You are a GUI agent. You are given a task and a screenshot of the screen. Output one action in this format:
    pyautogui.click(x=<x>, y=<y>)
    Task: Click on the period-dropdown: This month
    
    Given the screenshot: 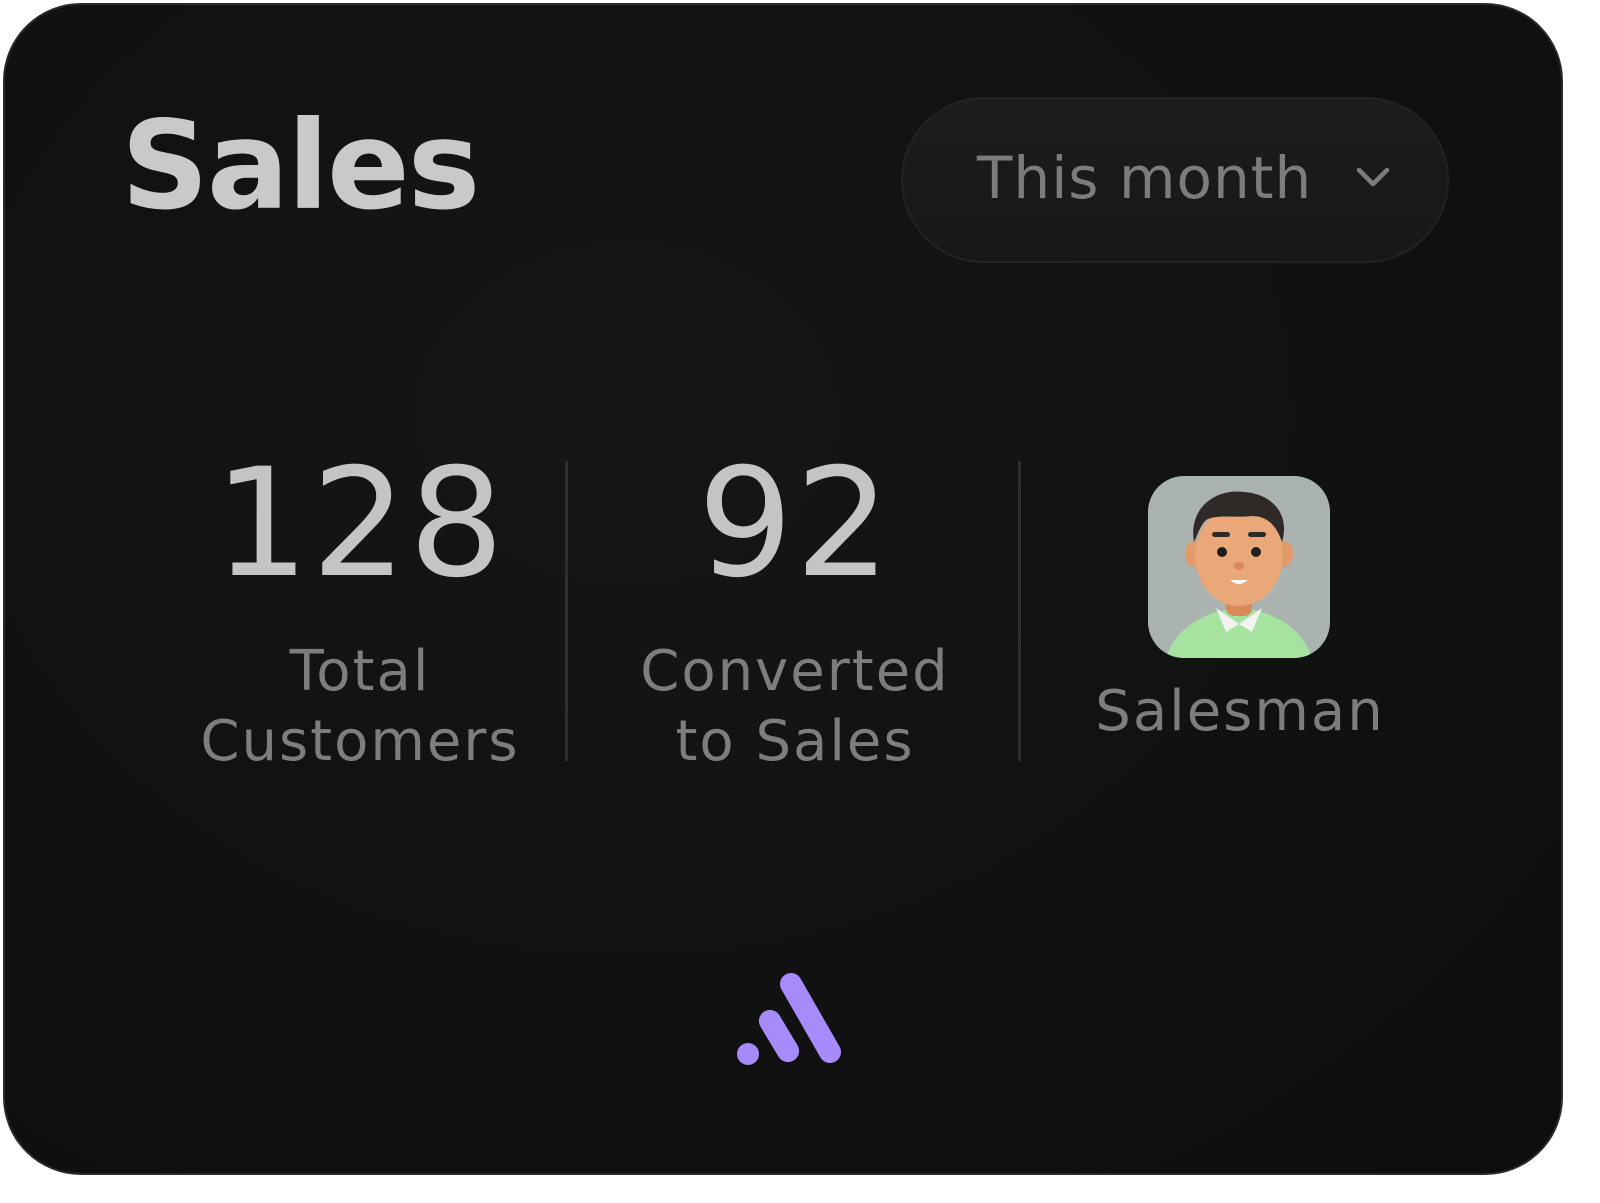 What is the action you would take?
    pyautogui.click(x=1175, y=180)
    